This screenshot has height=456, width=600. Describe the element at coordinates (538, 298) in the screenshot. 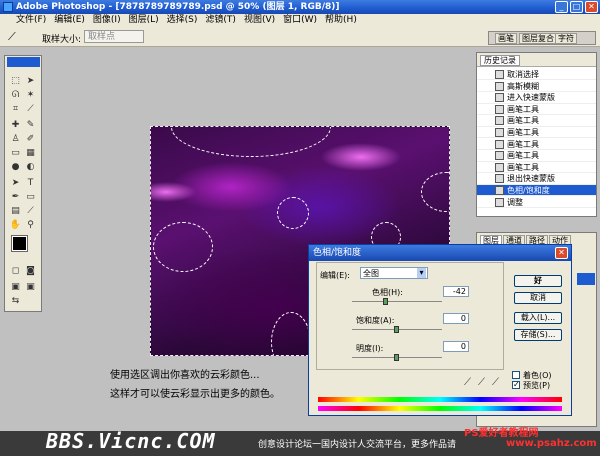

I see `cancel-button: 取消` at that location.